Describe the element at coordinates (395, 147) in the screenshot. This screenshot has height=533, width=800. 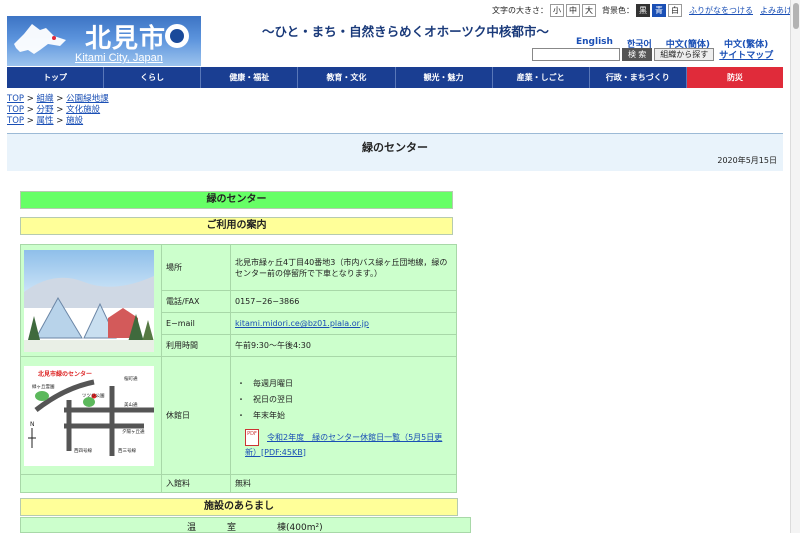
I see `page-title: 緑のセンター` at that location.